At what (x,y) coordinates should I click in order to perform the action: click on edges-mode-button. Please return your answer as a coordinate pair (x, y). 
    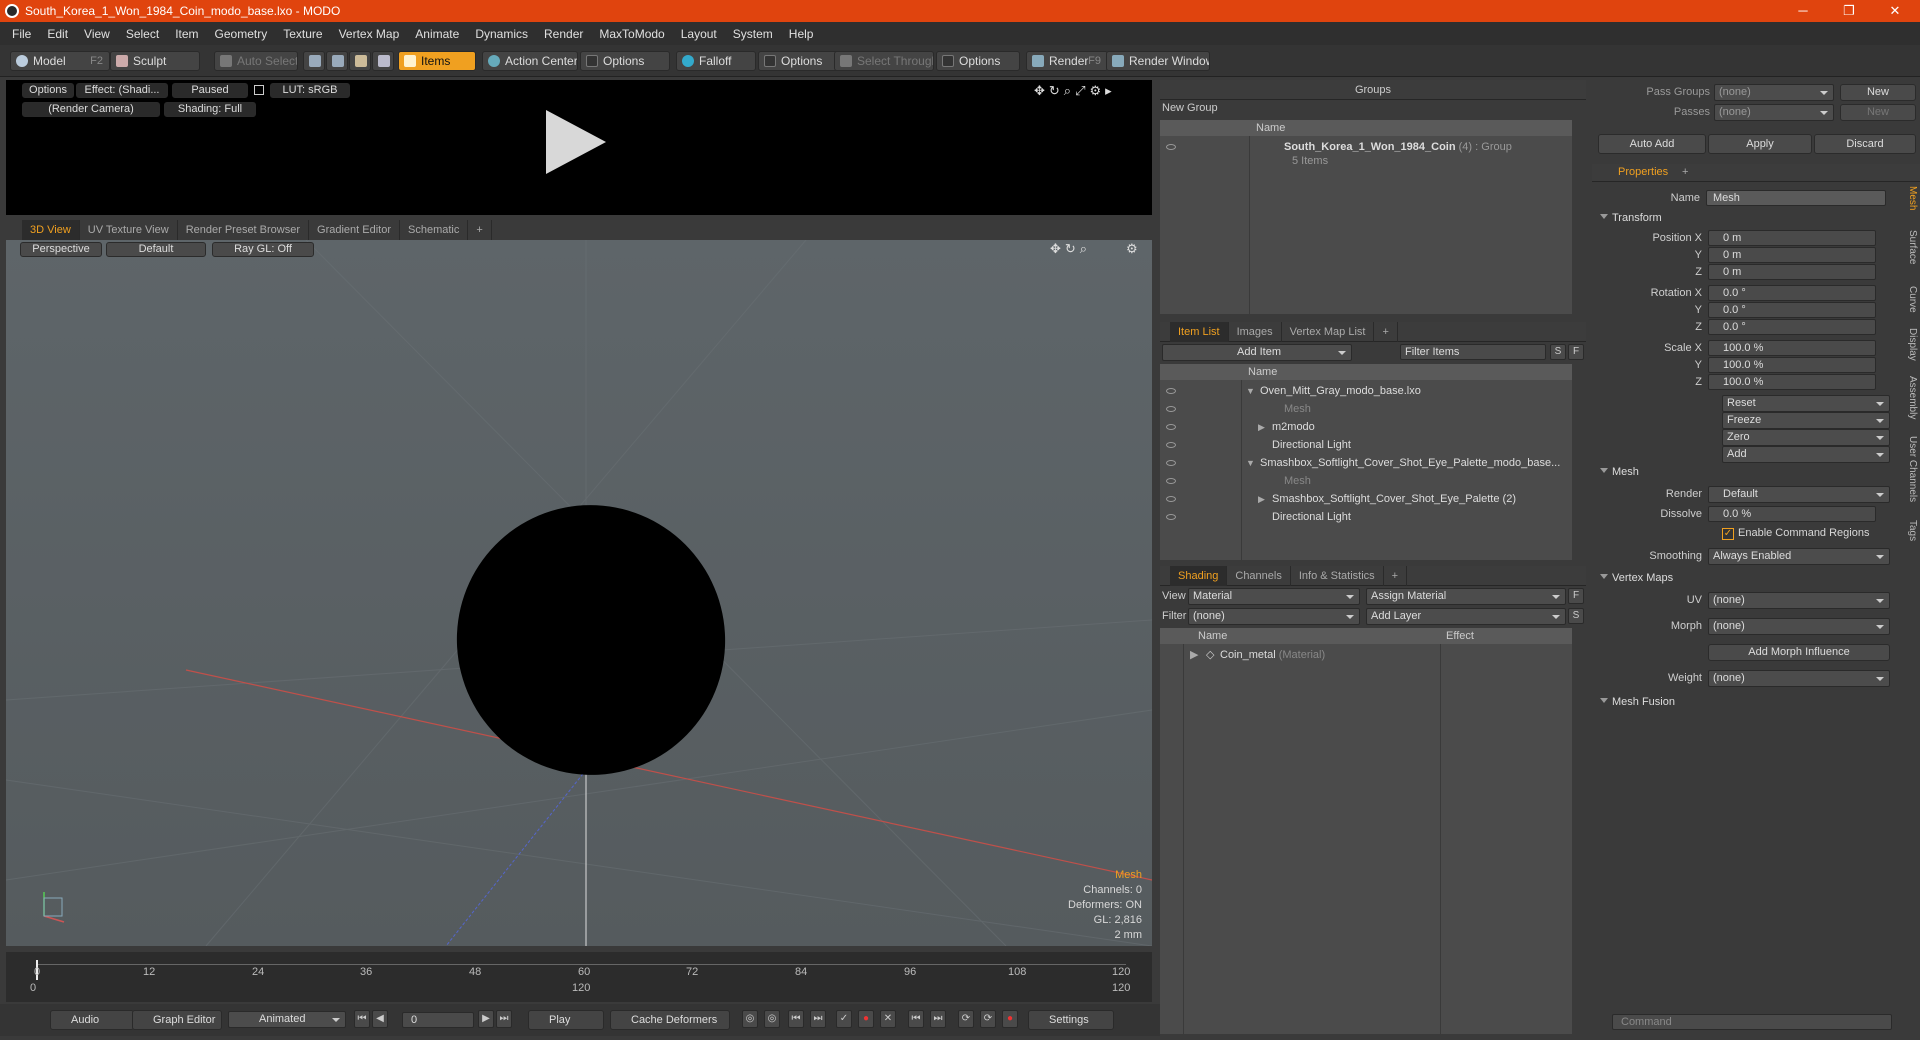
    Looking at the image, I should click on (337, 61).